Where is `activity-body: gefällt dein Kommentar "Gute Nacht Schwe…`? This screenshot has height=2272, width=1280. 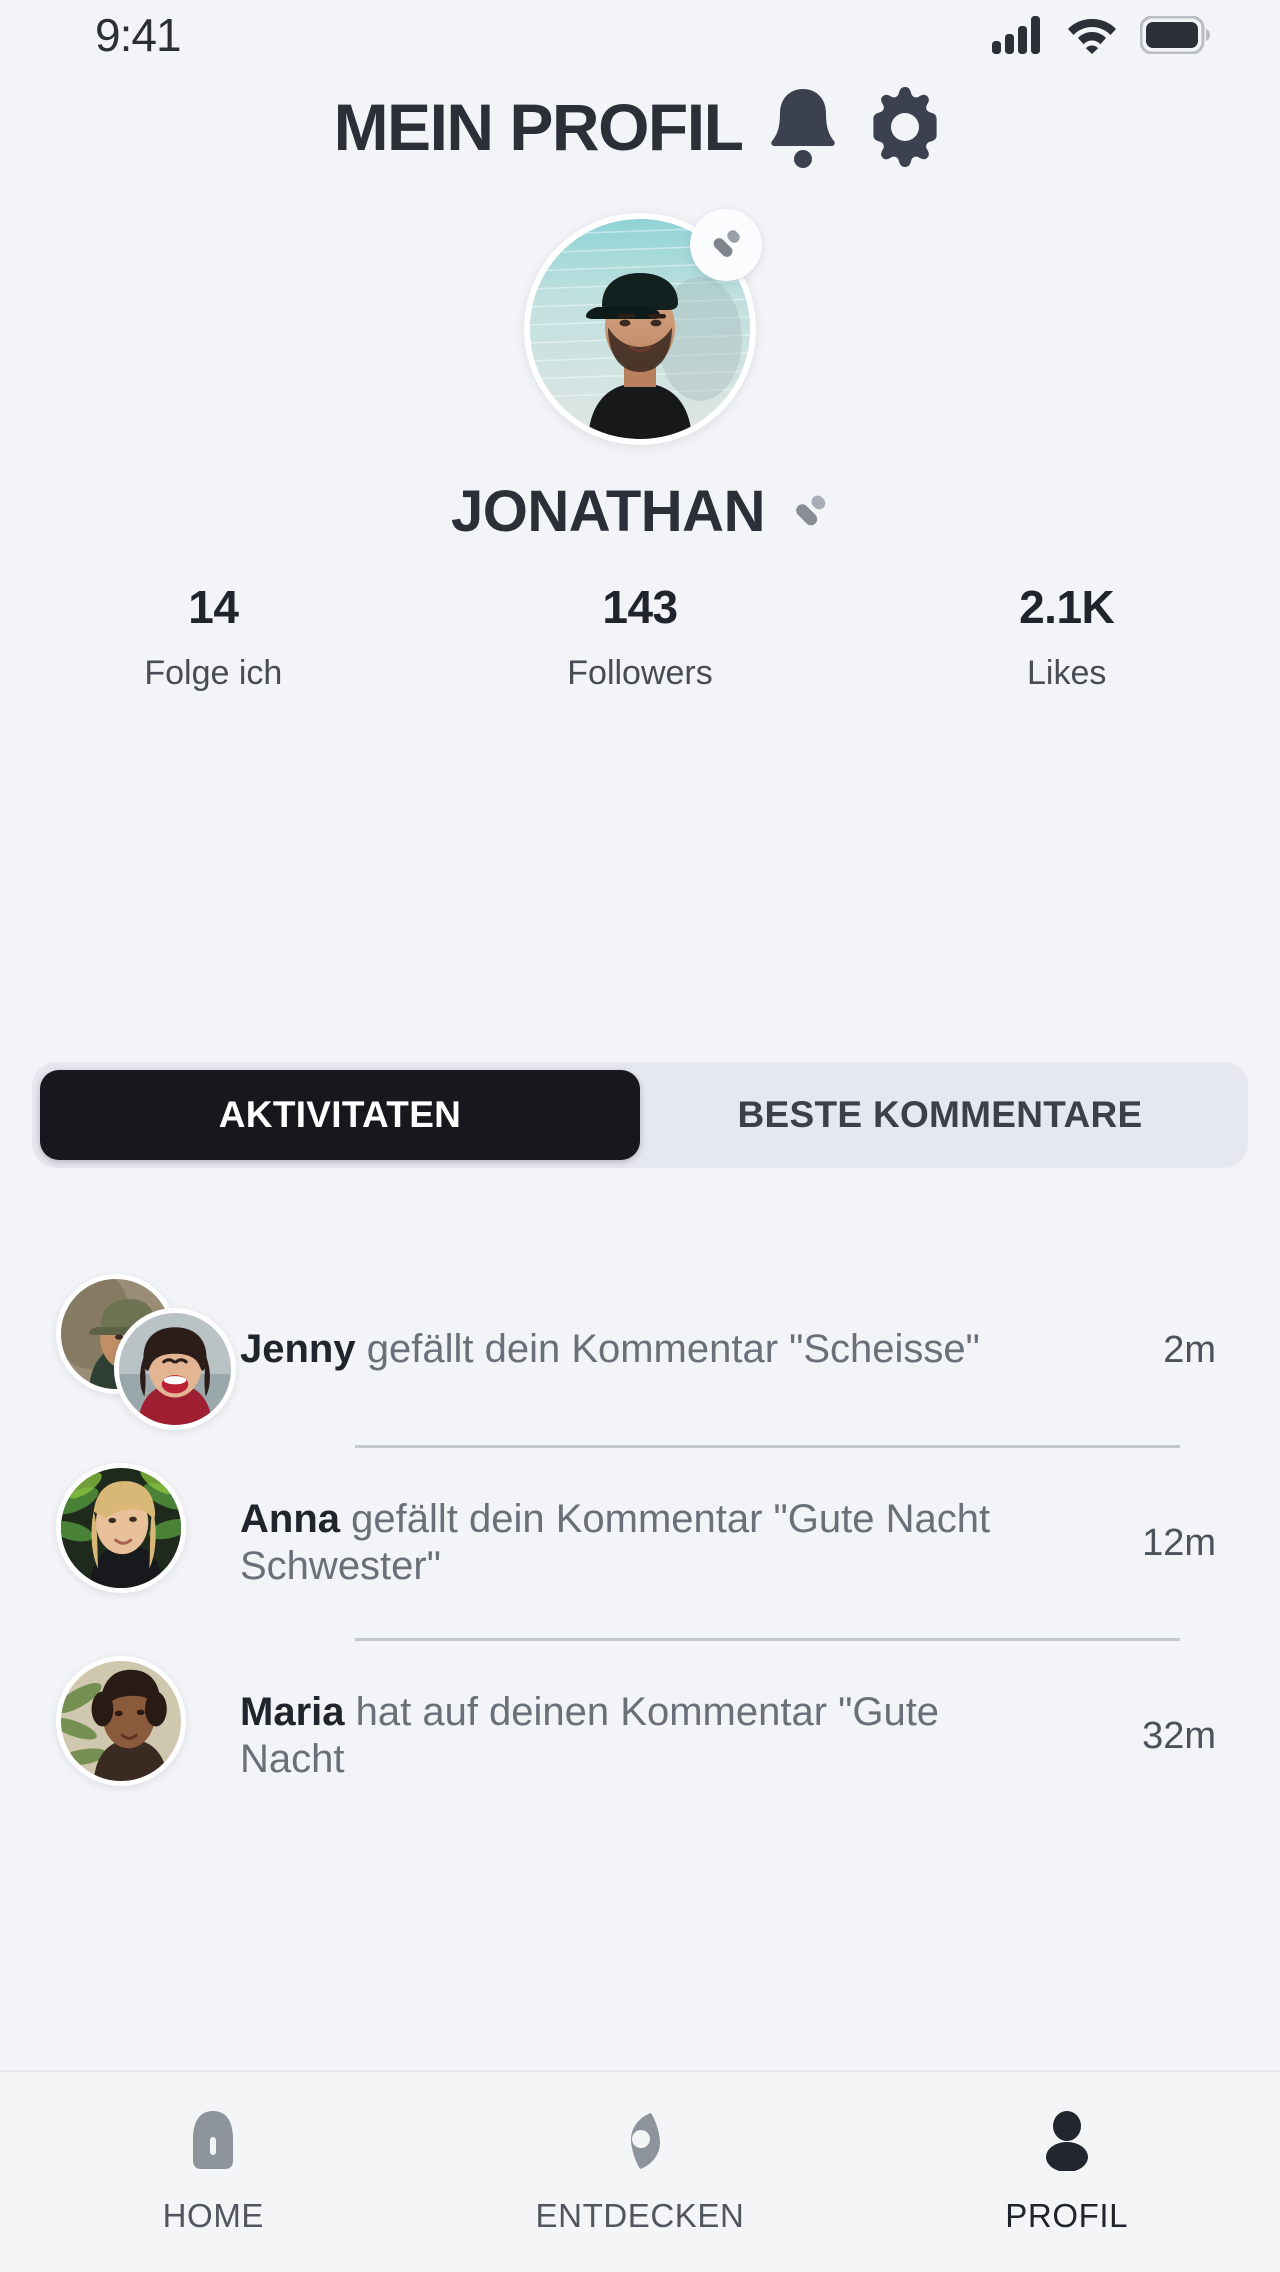 activity-body: gefällt dein Kommentar "Gute Nacht Schwe… is located at coordinates (615, 1542).